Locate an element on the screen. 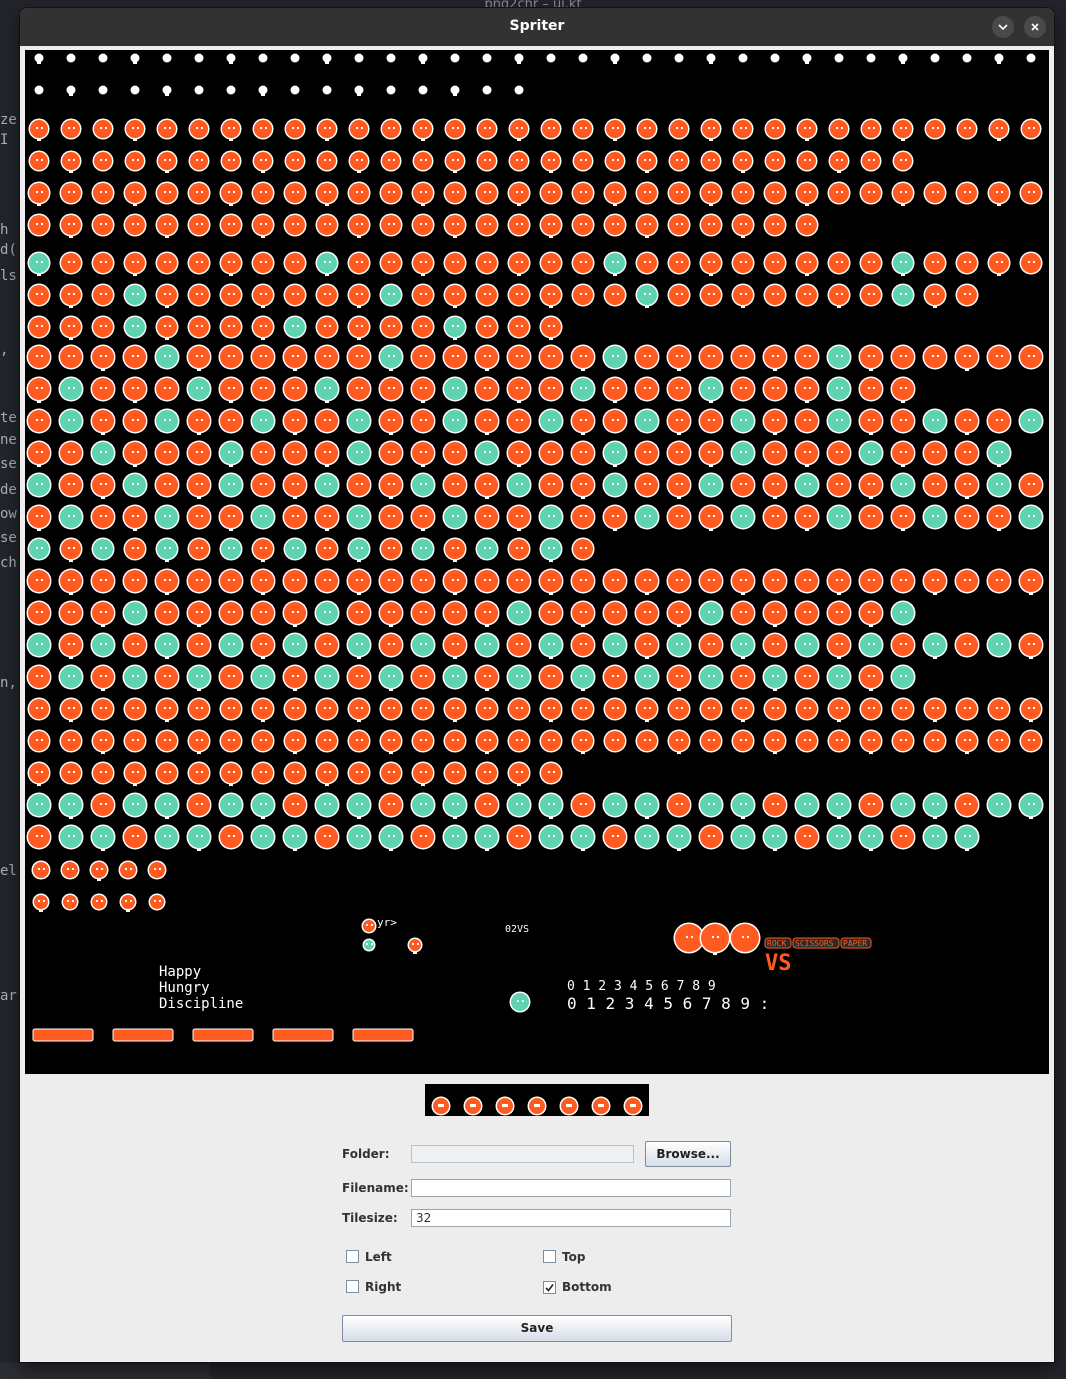 The width and height of the screenshot is (1066, 1379). preview-frame is located at coordinates (633, 1106).